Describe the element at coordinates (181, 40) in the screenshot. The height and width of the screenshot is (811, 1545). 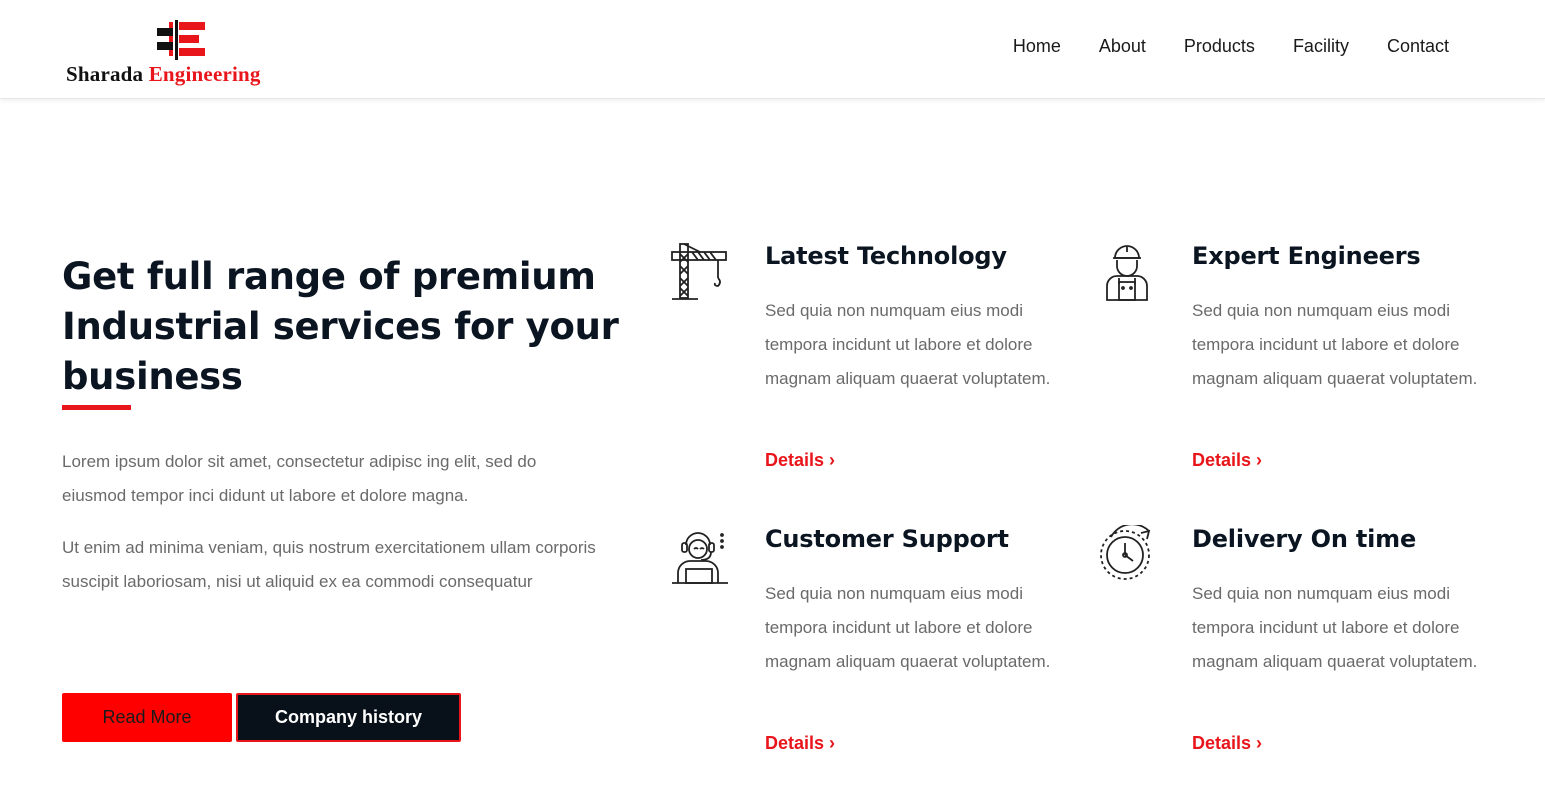
I see `logo-mark-icon` at that location.